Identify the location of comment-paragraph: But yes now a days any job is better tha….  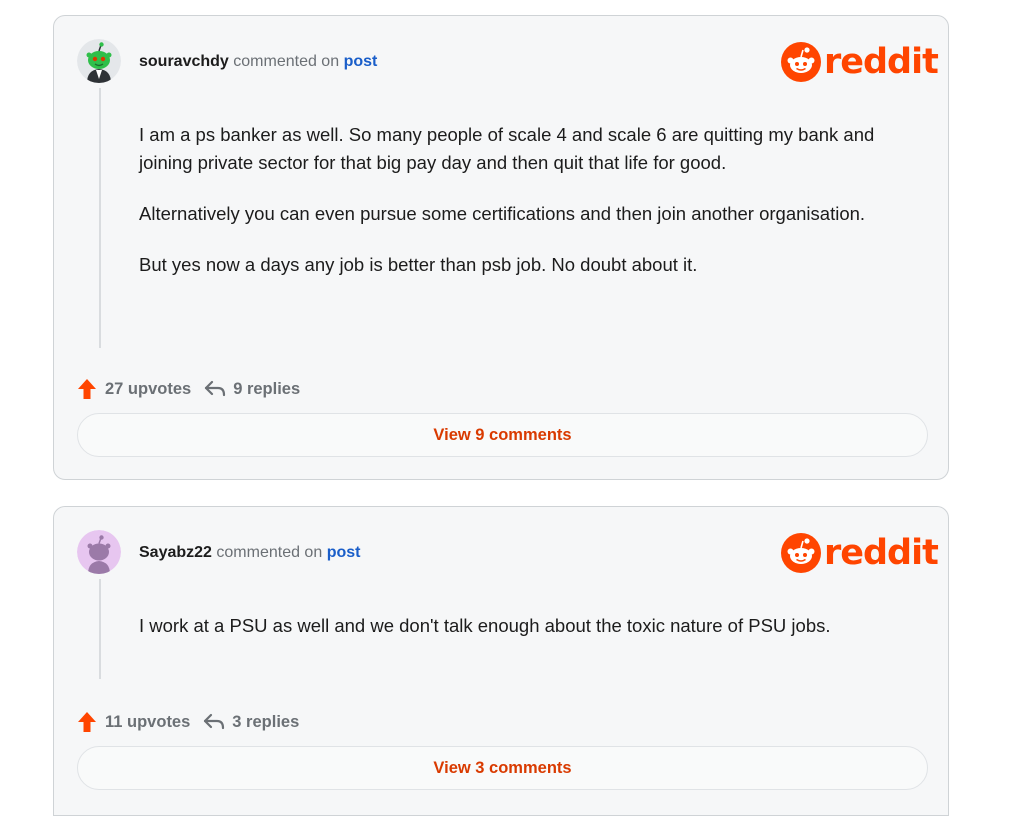
(418, 264).